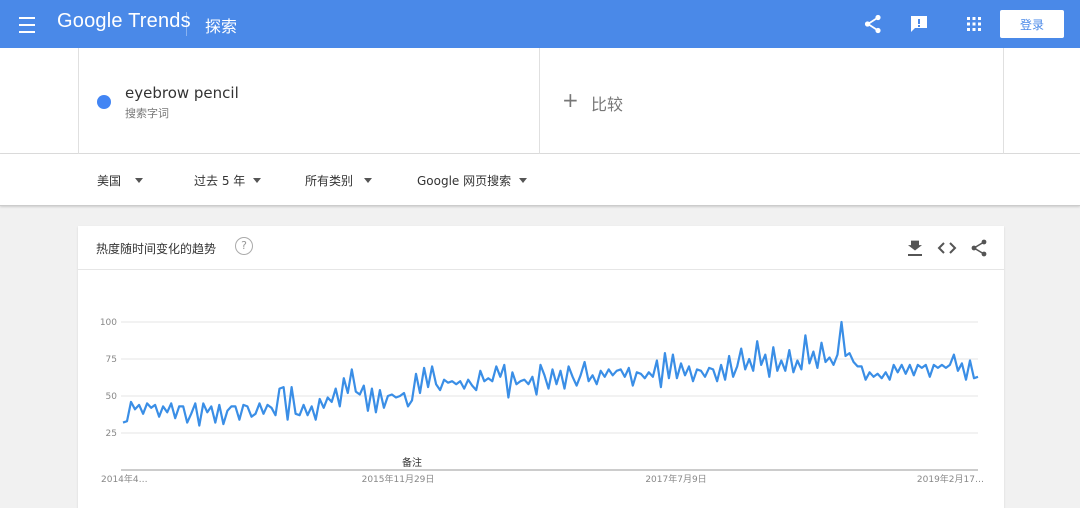 The height and width of the screenshot is (508, 1080). I want to click on y-tick-label: 25, so click(111, 434).